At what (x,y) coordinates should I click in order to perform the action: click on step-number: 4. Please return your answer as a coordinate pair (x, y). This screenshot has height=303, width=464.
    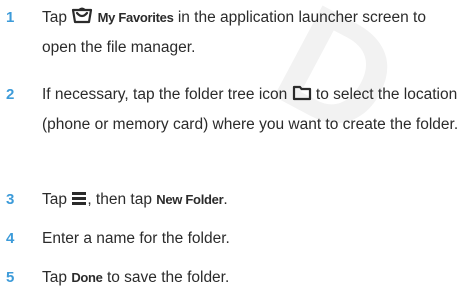
    Looking at the image, I should click on (10, 238).